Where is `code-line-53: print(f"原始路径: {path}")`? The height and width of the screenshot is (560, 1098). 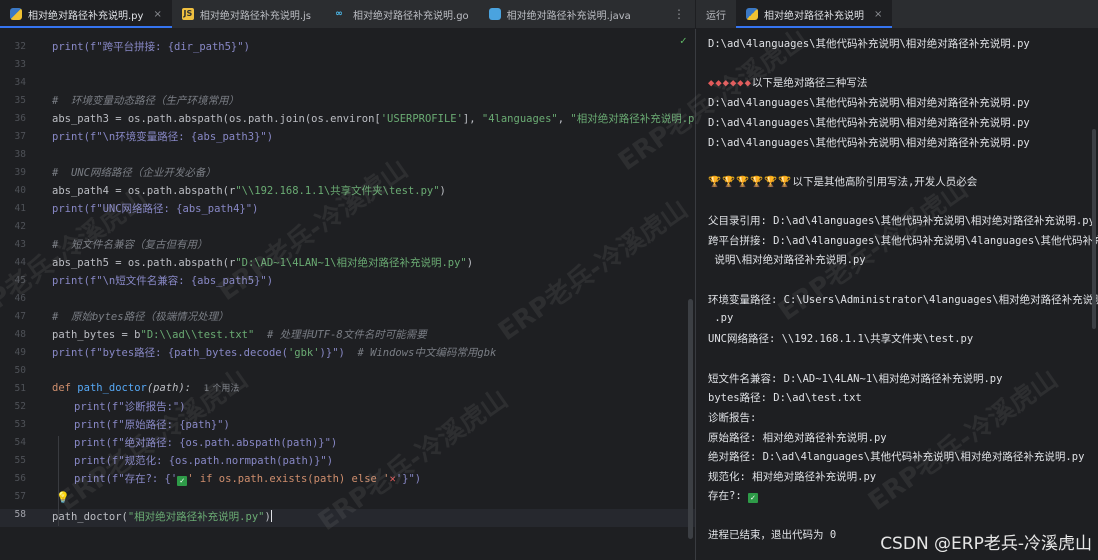
code-line-53: print(f"原始路径: {path}") is located at coordinates (152, 424).